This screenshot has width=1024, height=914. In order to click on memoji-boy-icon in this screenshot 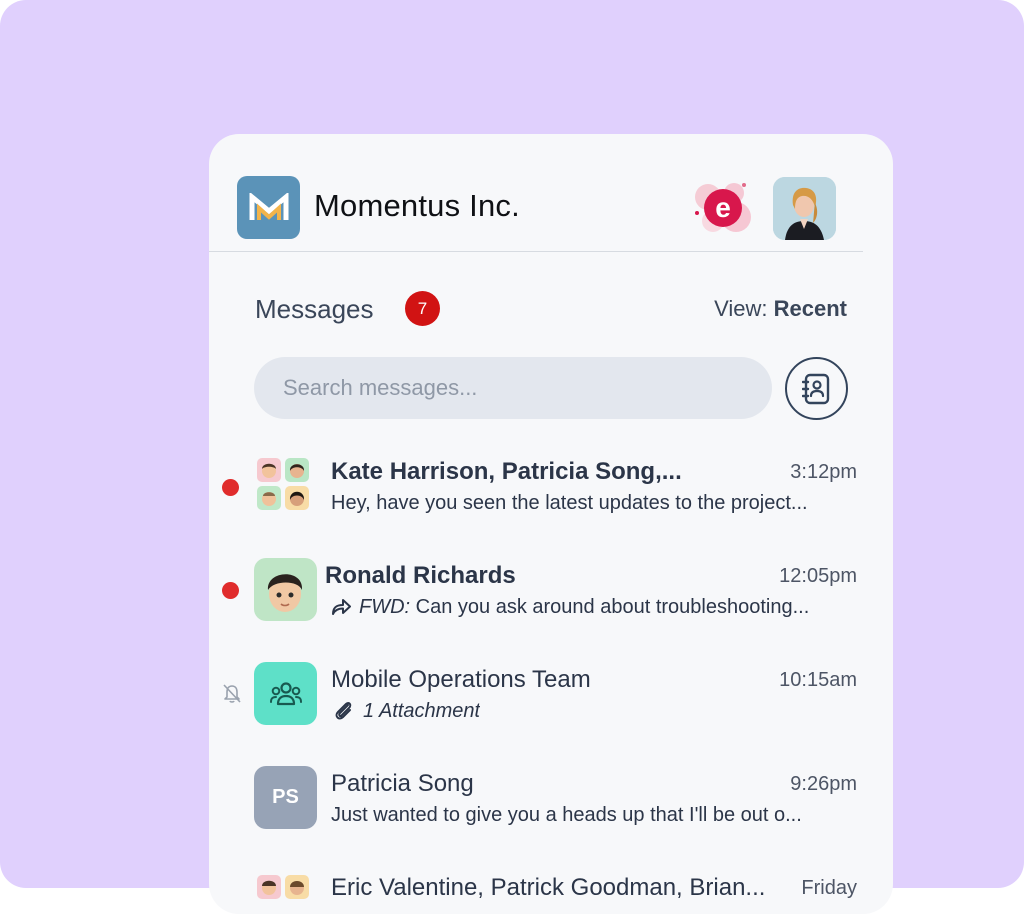, I will do `click(285, 593)`.